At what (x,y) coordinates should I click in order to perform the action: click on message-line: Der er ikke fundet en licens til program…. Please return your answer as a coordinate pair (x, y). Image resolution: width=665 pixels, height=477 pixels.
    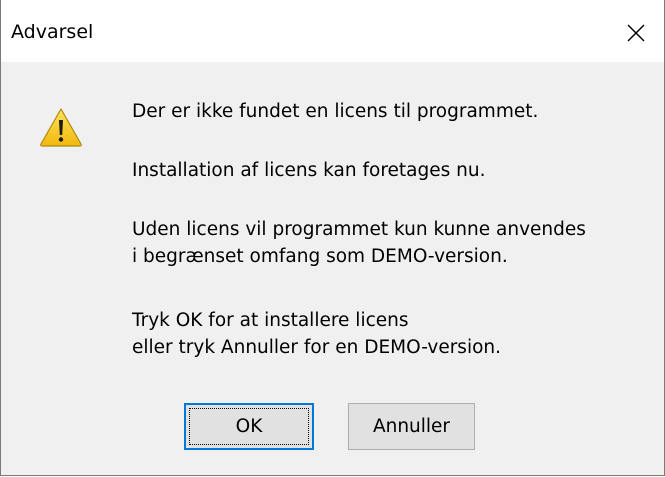
    Looking at the image, I should click on (335, 111).